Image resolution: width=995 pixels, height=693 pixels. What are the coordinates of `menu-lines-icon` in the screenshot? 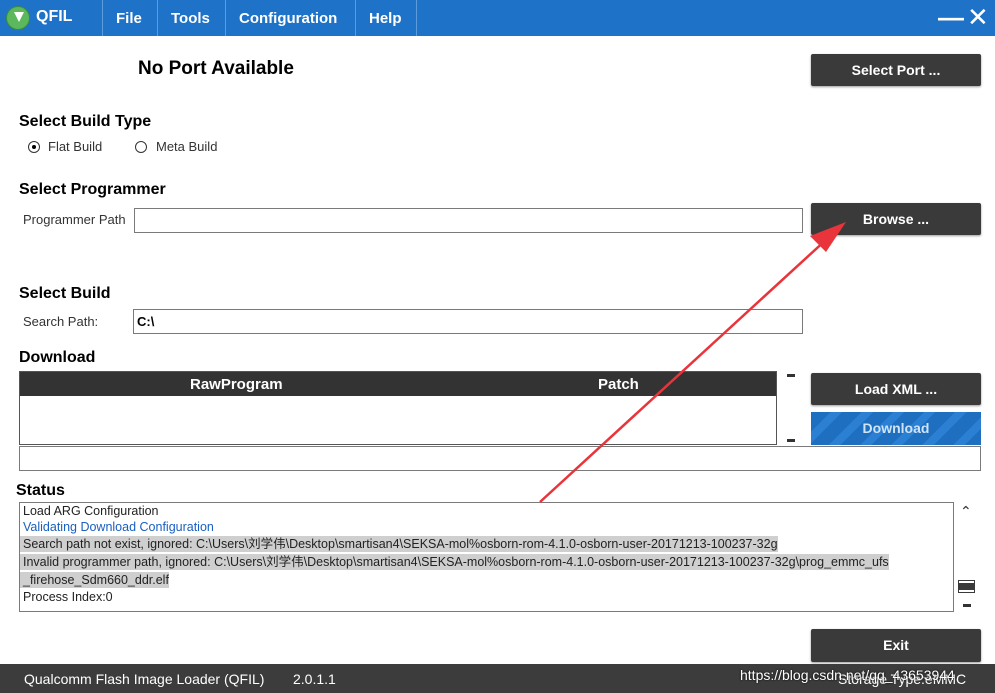 It's located at (966, 586).